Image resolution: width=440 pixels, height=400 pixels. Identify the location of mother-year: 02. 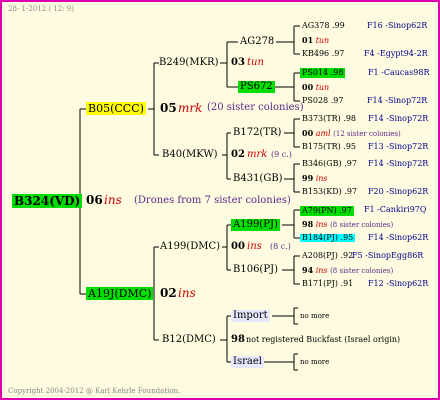
(168, 293).